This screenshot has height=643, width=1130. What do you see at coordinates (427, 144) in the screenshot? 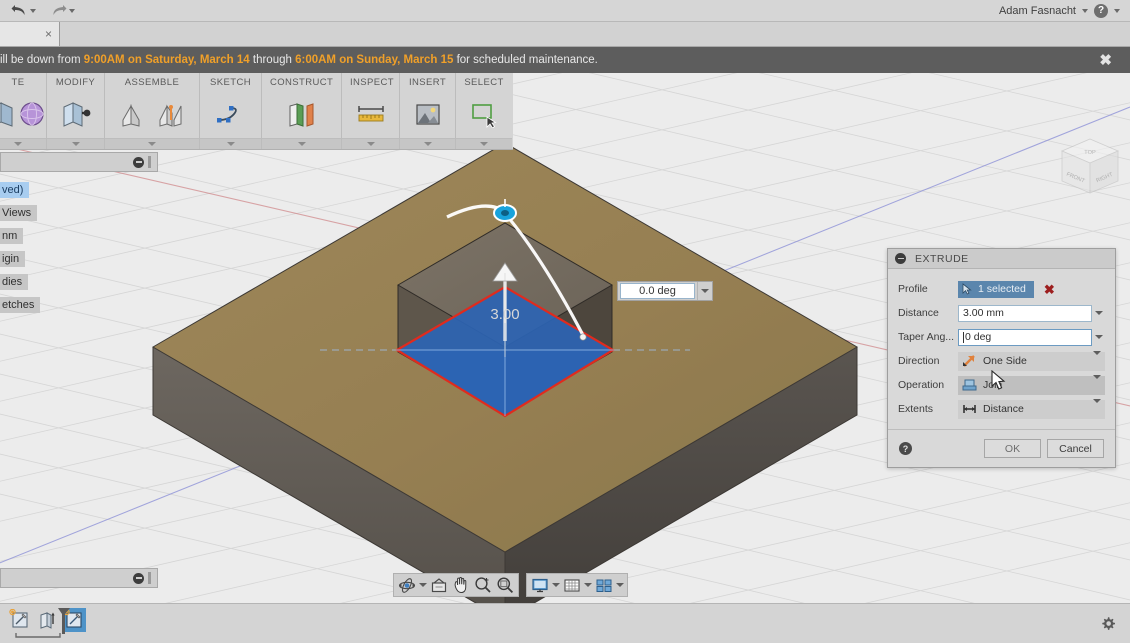
I see `panel-expand-insert-icon` at bounding box center [427, 144].